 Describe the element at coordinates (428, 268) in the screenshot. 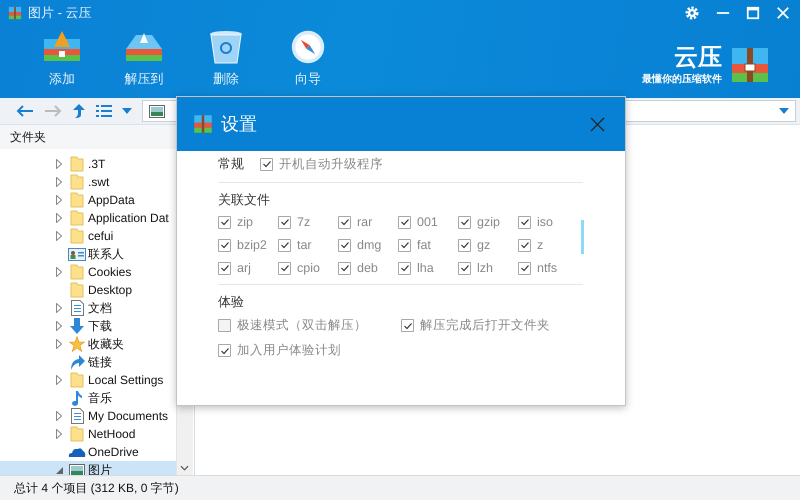

I see `checkbox-option: lha` at that location.